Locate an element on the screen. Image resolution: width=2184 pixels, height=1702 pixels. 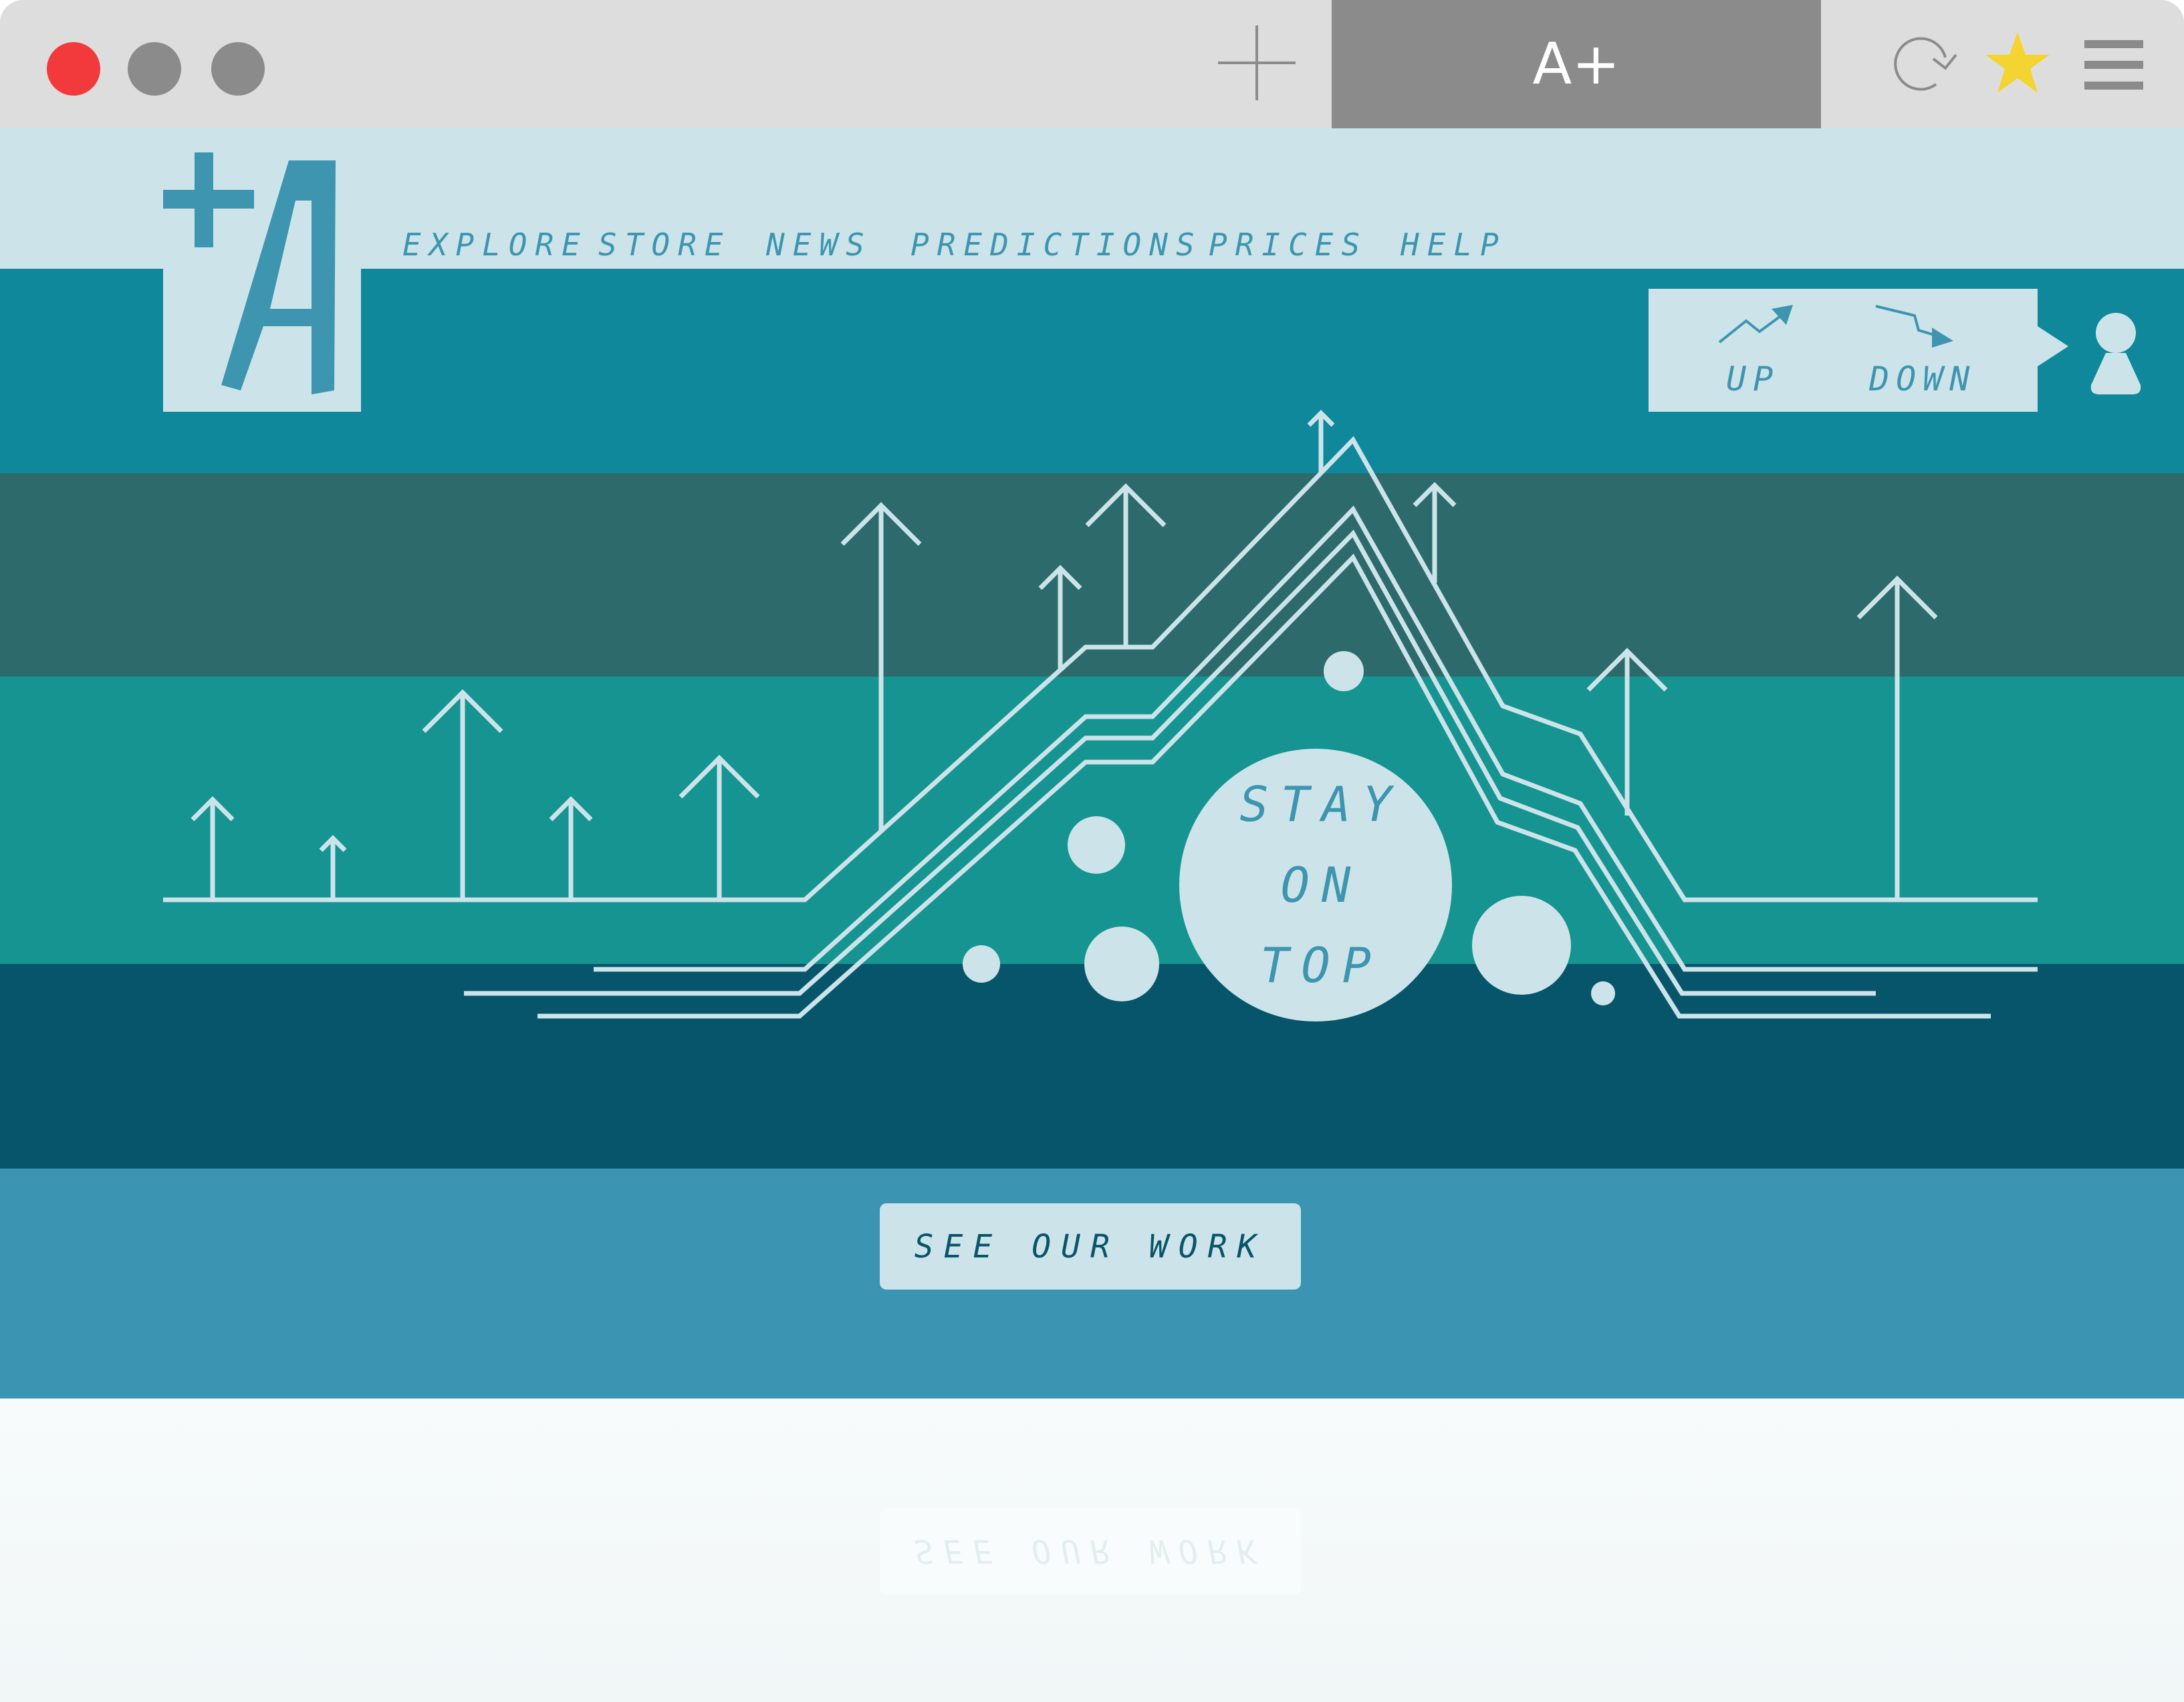
hero-line-2: ON is located at coordinates (1321, 884).